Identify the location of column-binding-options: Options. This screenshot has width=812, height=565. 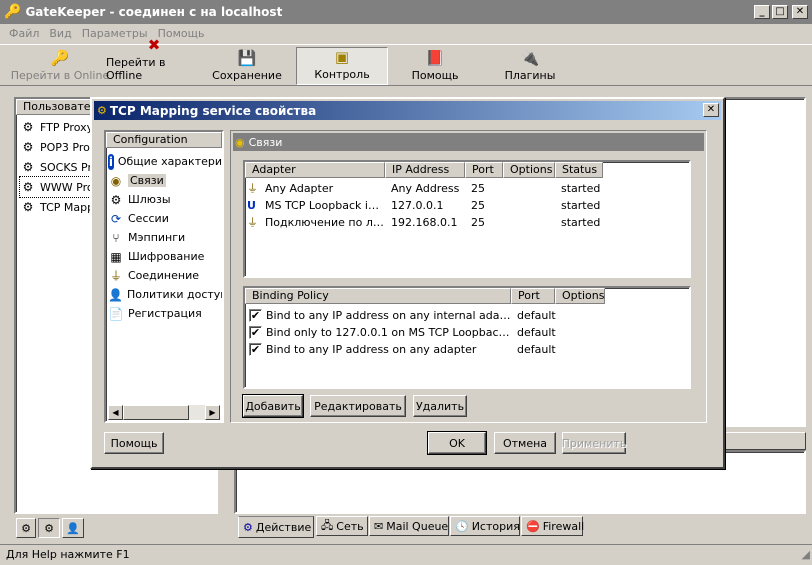
(580, 296).